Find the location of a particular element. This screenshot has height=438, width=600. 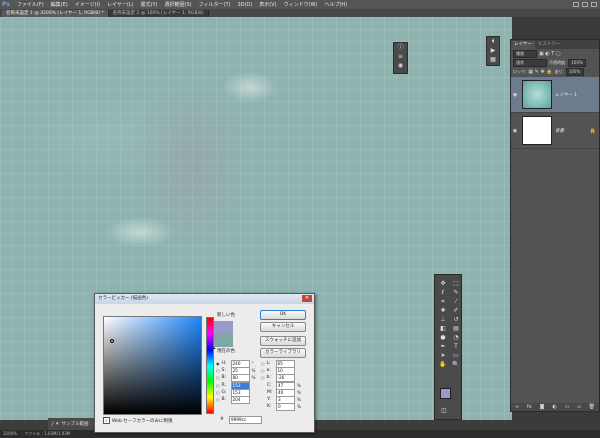

foreground-color-swatch is located at coordinates (445, 393).